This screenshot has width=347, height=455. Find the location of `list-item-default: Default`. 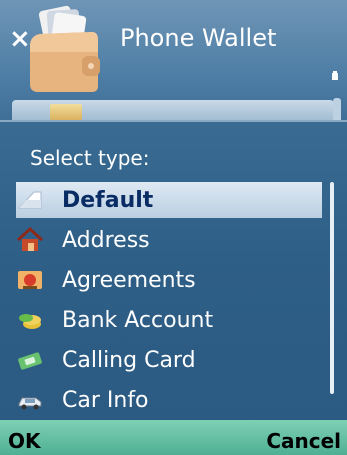

list-item-default: Default is located at coordinates (169, 200).